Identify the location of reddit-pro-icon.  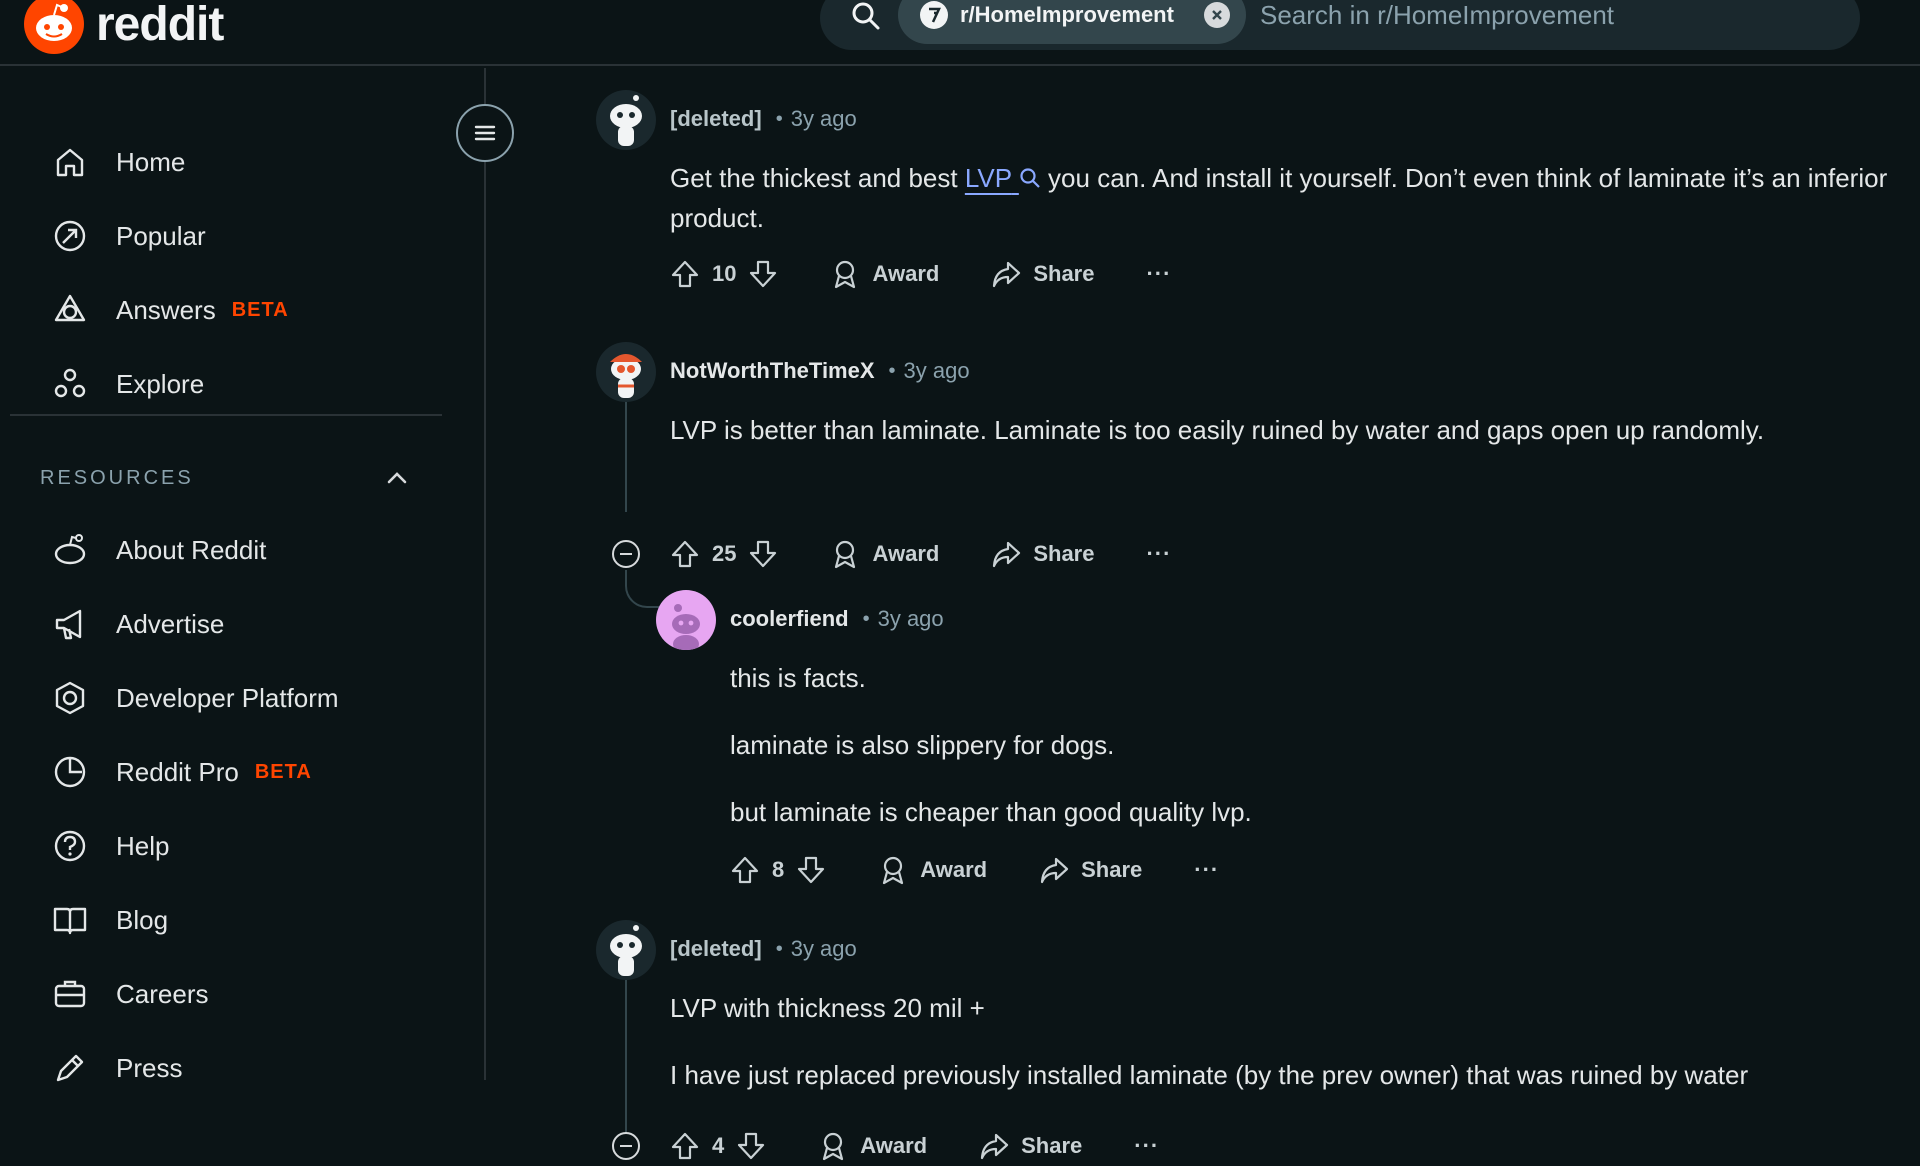
(70, 772).